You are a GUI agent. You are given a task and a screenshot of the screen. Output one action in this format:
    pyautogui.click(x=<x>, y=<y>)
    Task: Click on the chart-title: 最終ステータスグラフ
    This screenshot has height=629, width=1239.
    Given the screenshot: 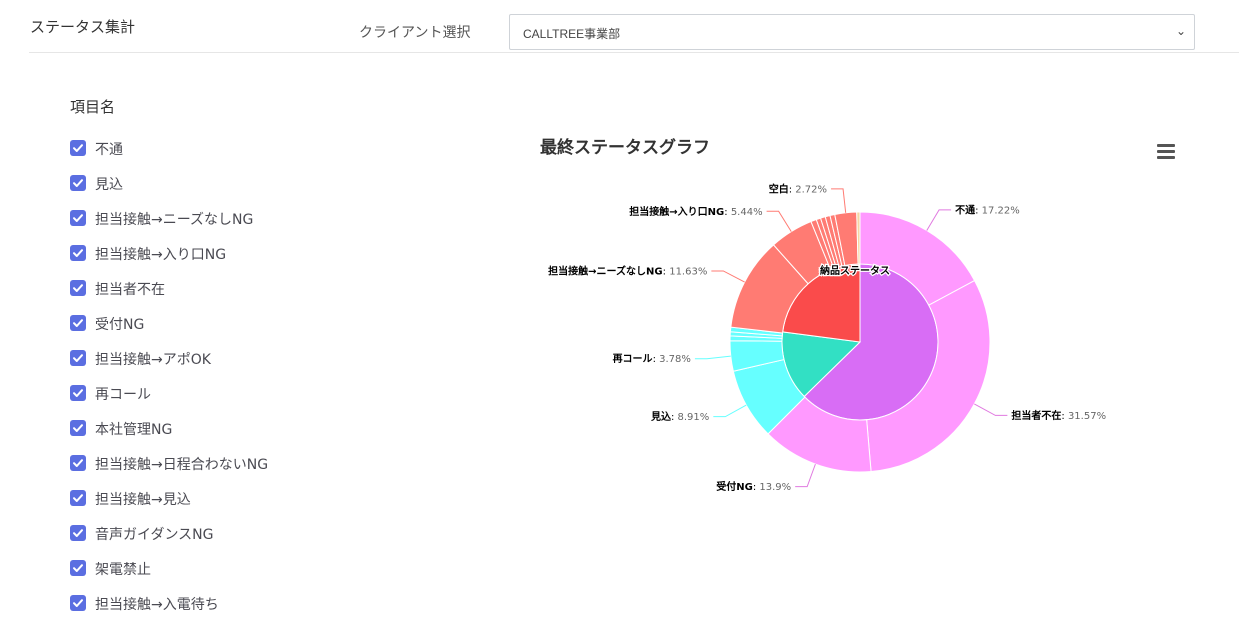 What is the action you would take?
    pyautogui.click(x=625, y=148)
    